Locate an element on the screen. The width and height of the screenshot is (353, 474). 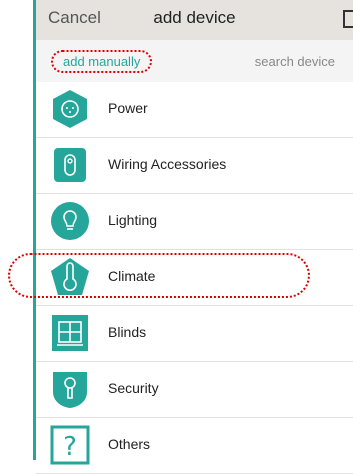
scan-icon is located at coordinates (348, 19).